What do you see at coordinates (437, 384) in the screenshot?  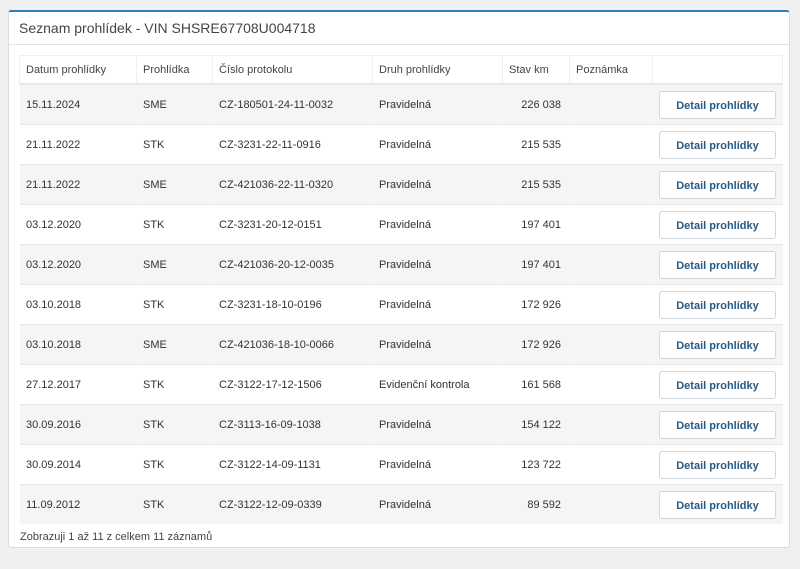 I see `cell-inspection-kind: Evidenční kontrola` at bounding box center [437, 384].